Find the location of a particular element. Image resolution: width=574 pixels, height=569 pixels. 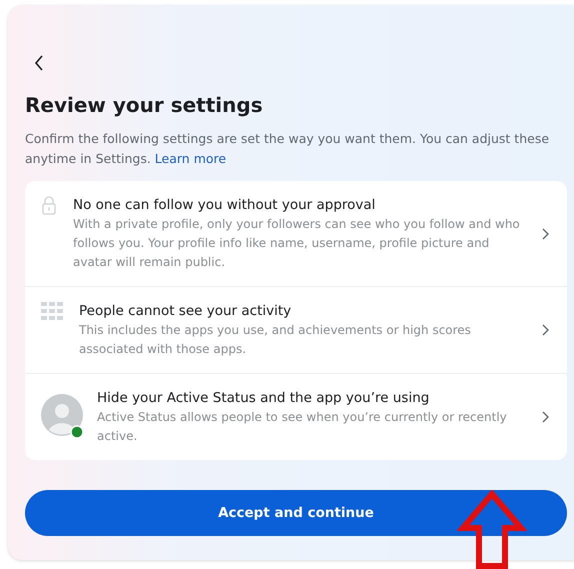

setting-title: Hide your Active Status and the app you’re using is located at coordinates (263, 398).